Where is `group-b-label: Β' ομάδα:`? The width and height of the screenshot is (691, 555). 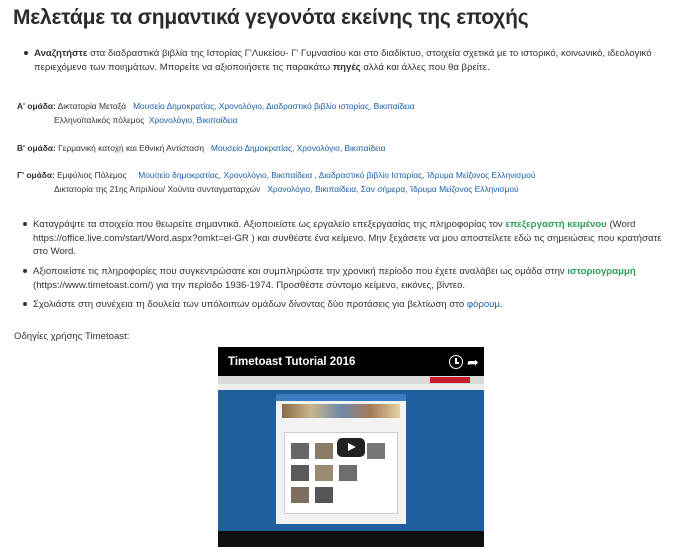
group-b-label: Β' ομάδα: is located at coordinates (36, 148).